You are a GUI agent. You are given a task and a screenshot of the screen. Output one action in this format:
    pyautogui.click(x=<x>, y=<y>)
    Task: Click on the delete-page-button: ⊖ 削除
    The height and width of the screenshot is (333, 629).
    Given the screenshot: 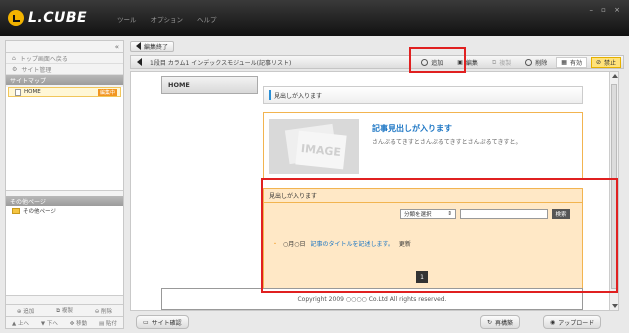 What is the action you would take?
    pyautogui.click(x=103, y=311)
    